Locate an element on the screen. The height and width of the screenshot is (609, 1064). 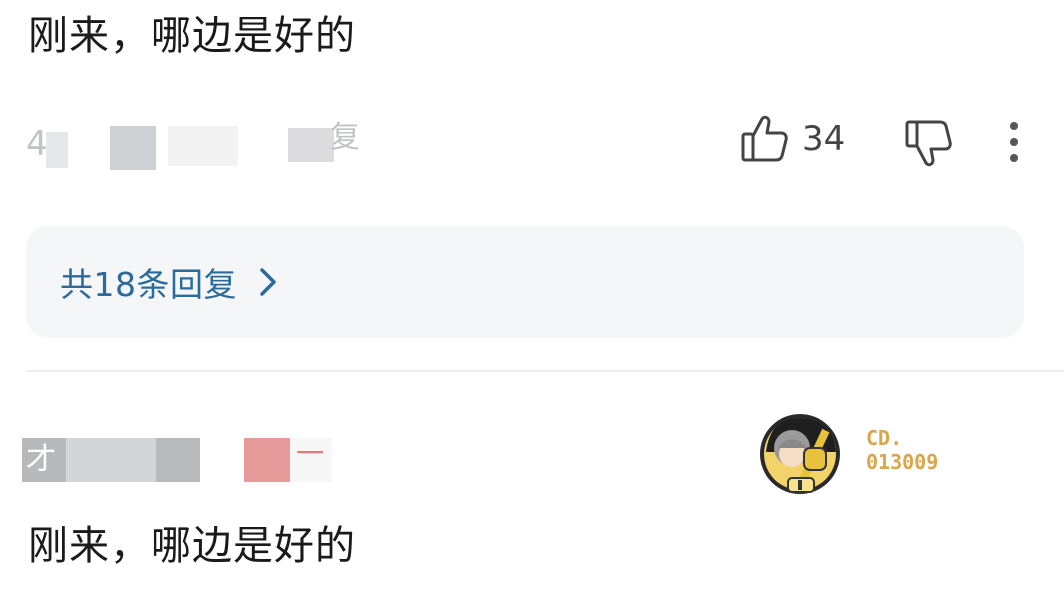
meta-fragment-left: 才 is located at coordinates (41, 459).